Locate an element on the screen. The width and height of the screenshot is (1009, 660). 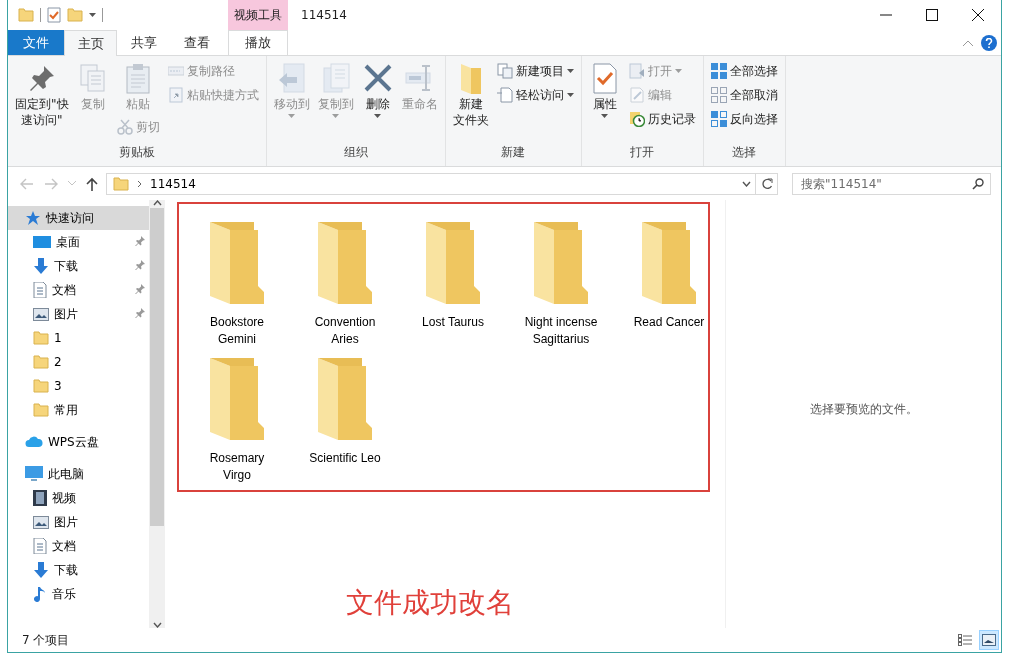
address-field: 114514 is located at coordinates (431, 183).